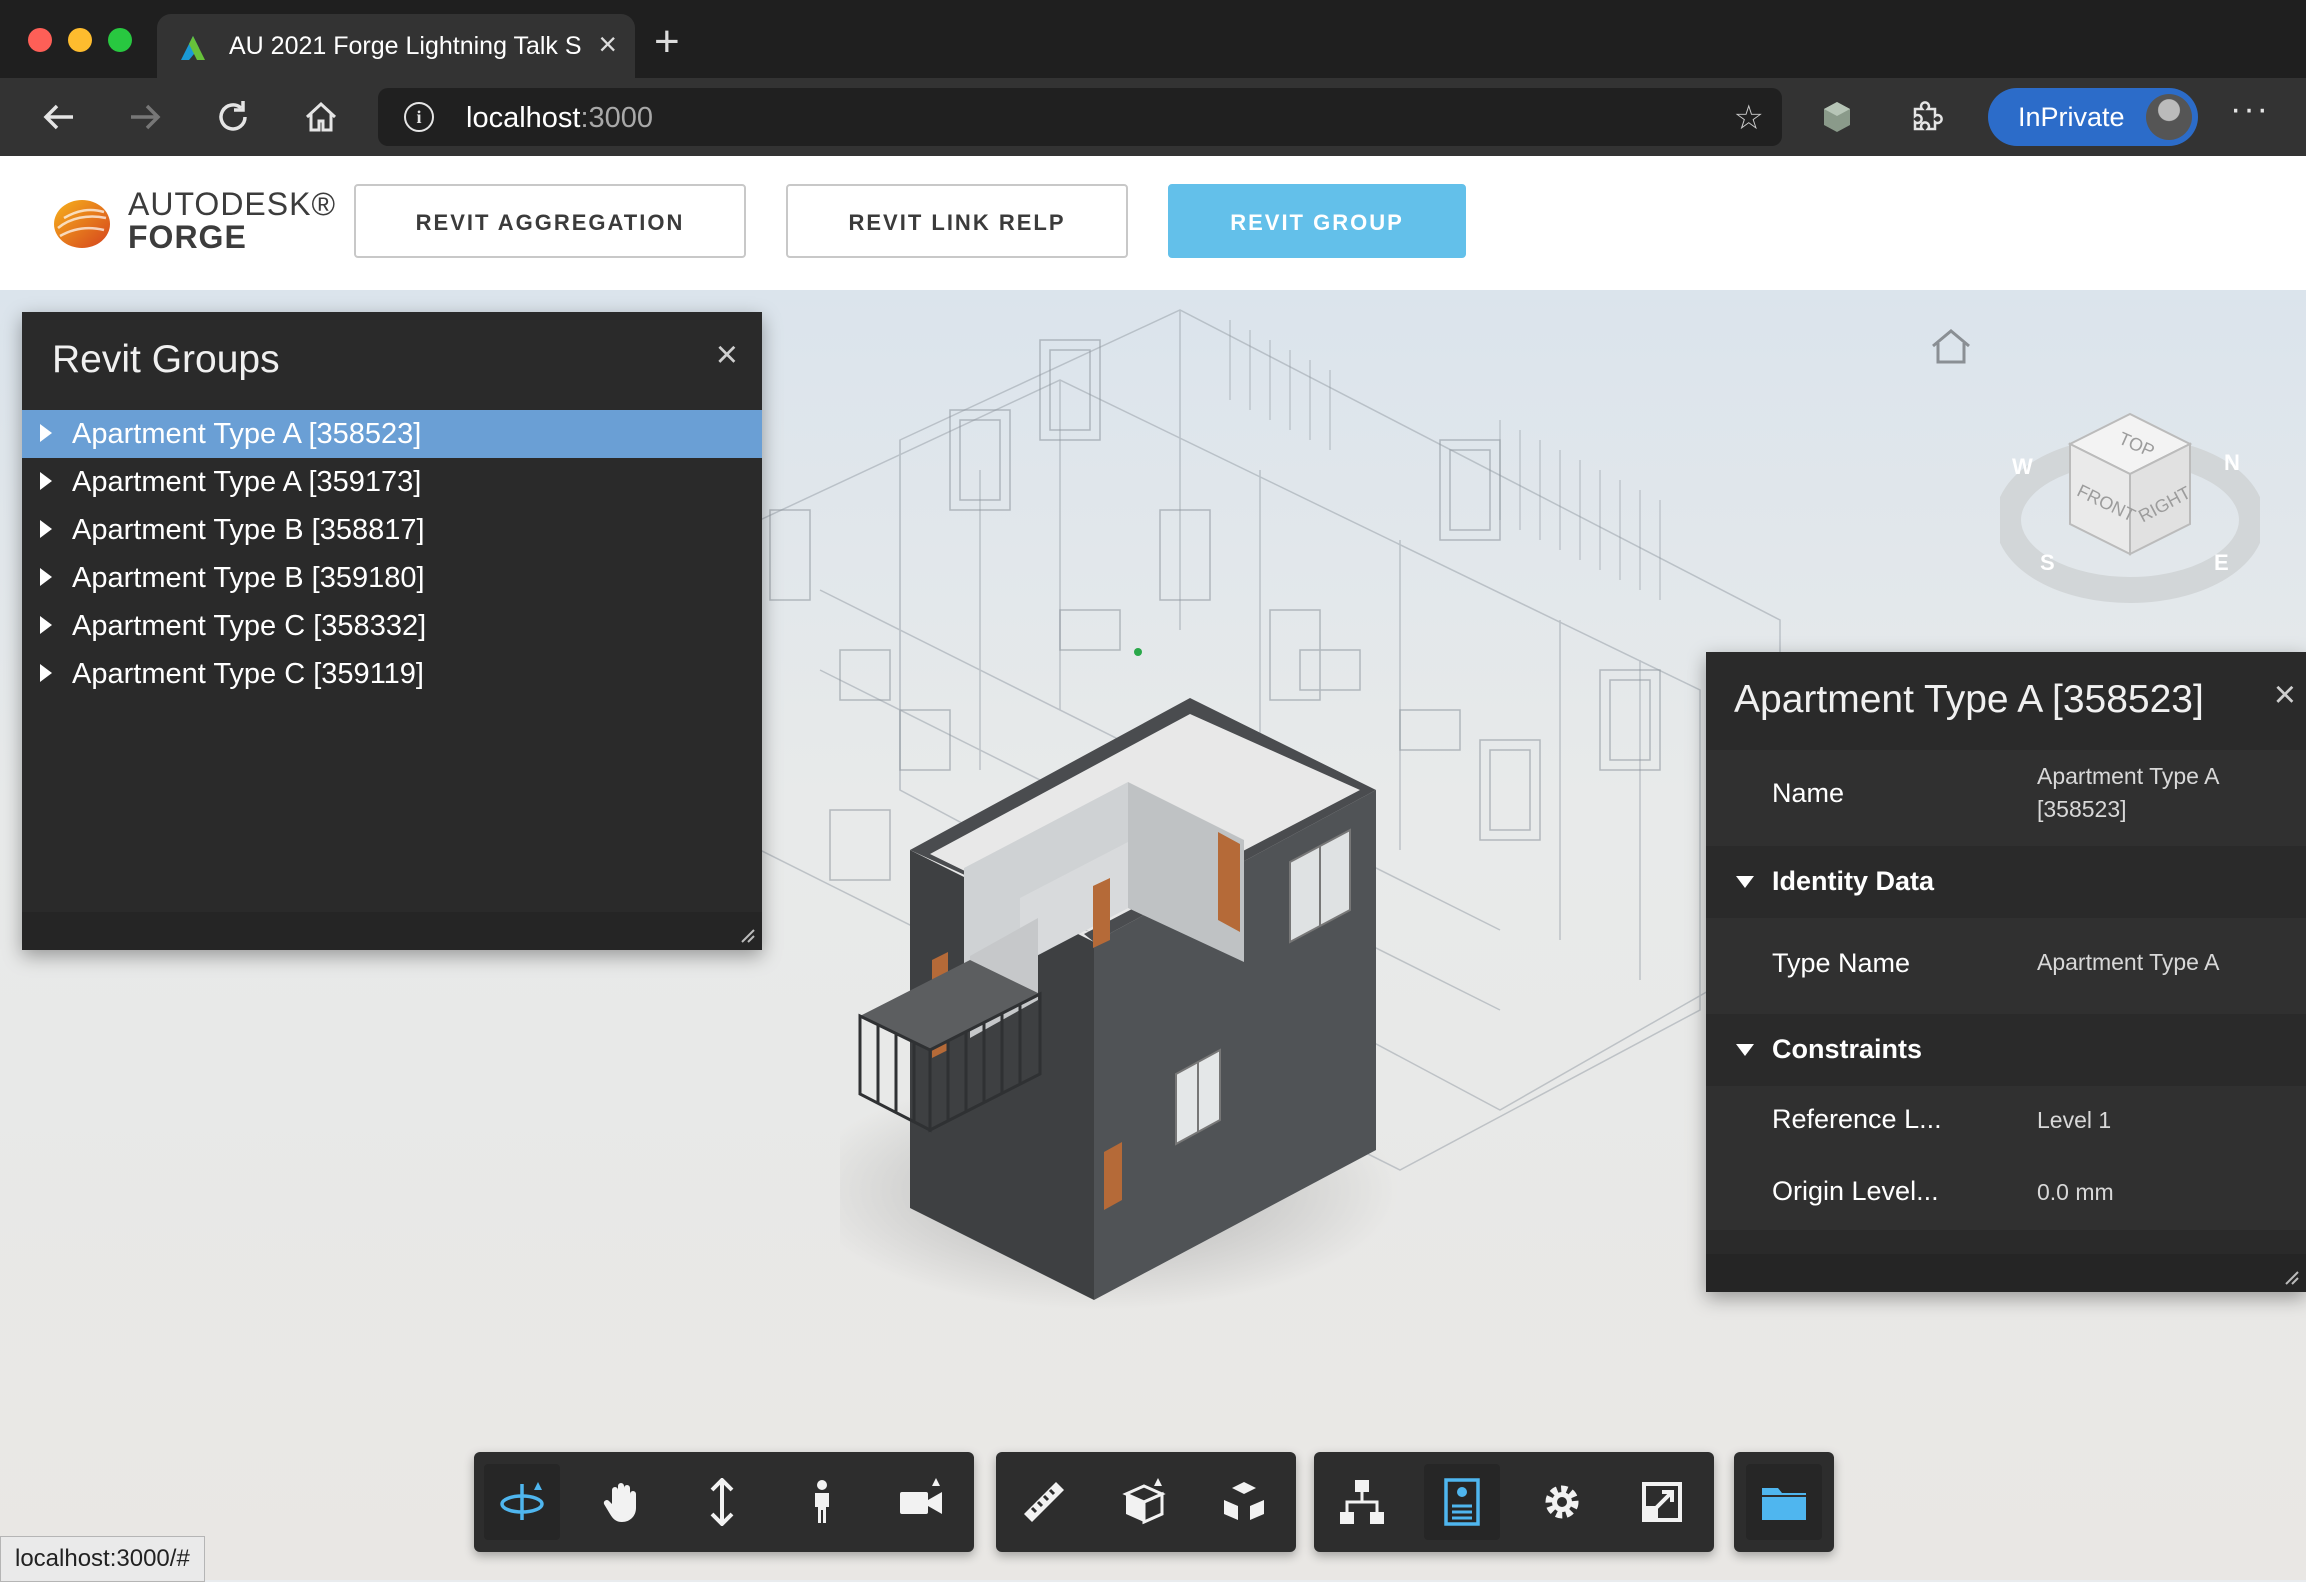 The width and height of the screenshot is (2306, 1582). Describe the element at coordinates (80, 40) in the screenshot. I see `minimize-window-button` at that location.